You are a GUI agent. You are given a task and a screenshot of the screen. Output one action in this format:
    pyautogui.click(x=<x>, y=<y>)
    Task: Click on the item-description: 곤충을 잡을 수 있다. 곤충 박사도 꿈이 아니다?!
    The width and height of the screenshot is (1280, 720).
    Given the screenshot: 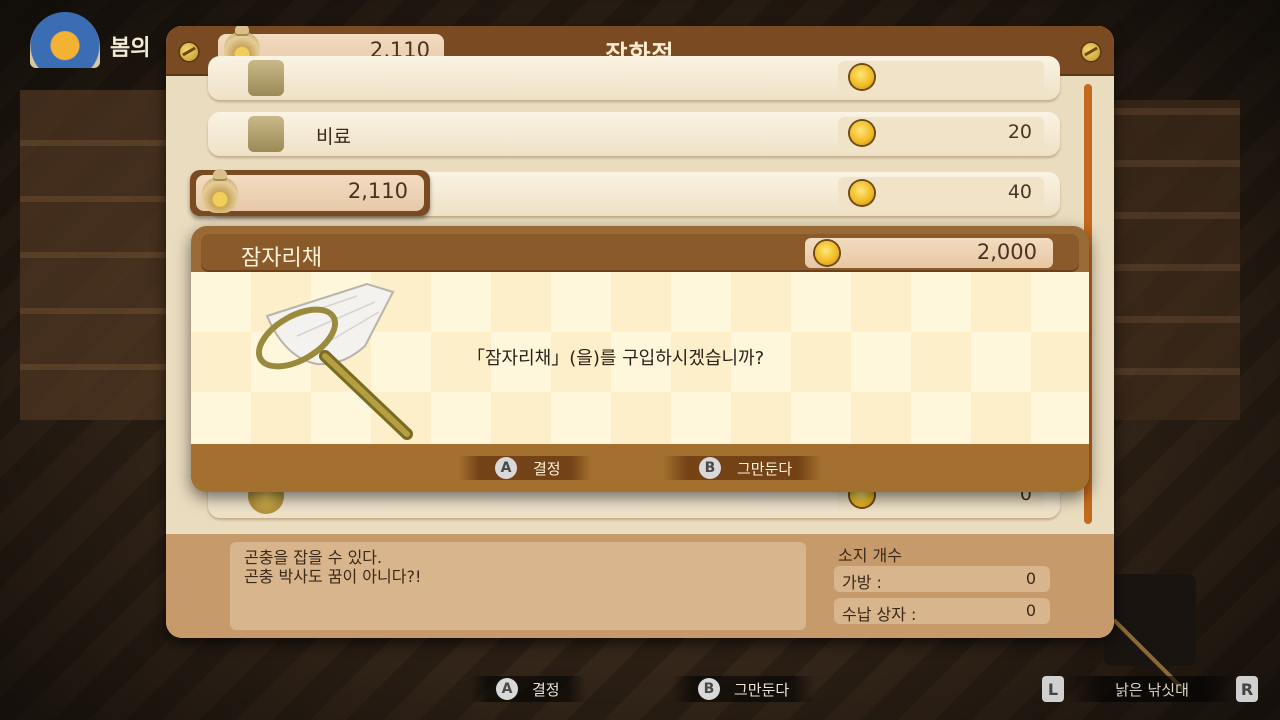 What is the action you would take?
    pyautogui.click(x=518, y=586)
    